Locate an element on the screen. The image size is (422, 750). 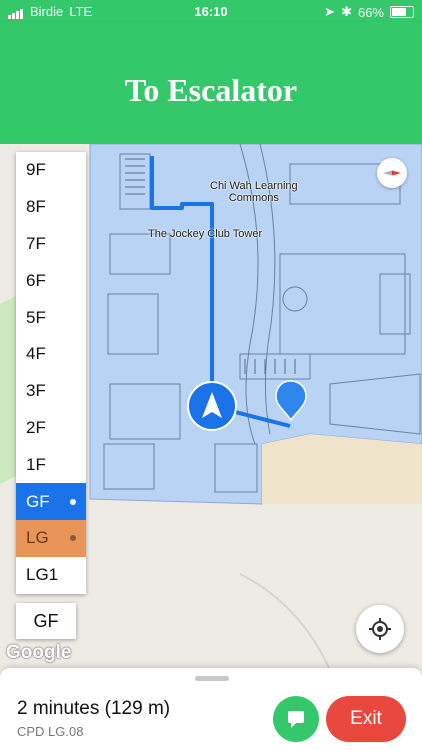
chat-bubble-icon is located at coordinates (296, 719).